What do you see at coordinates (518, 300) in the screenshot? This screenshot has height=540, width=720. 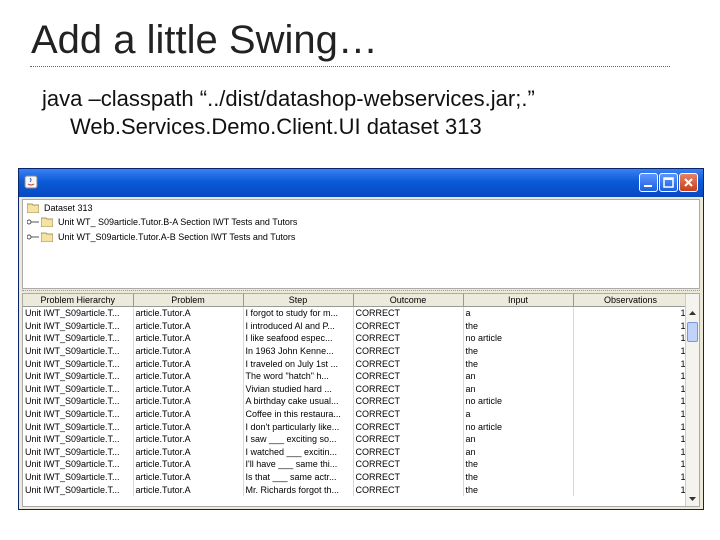 I see `column-header: Input` at bounding box center [518, 300].